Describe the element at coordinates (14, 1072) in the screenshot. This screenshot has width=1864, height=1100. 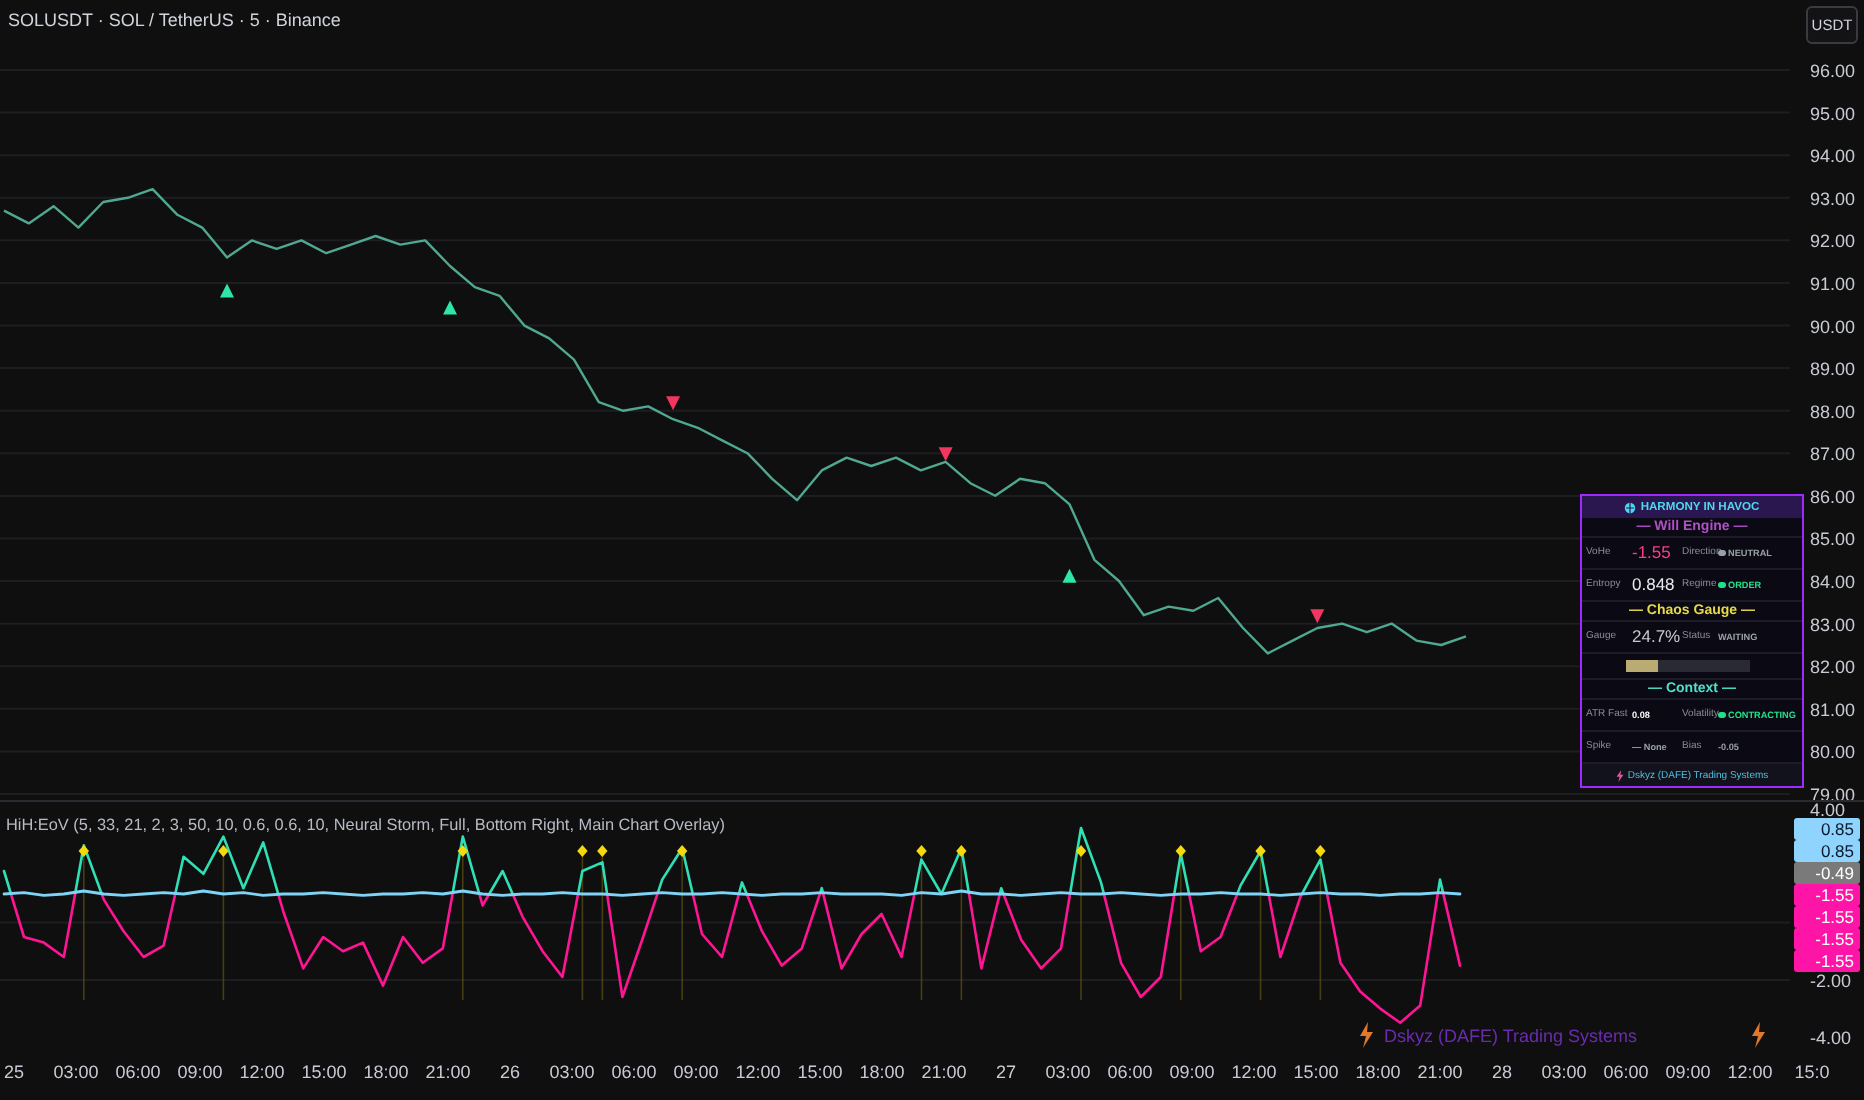
I see `time-axis-label: 25` at that location.